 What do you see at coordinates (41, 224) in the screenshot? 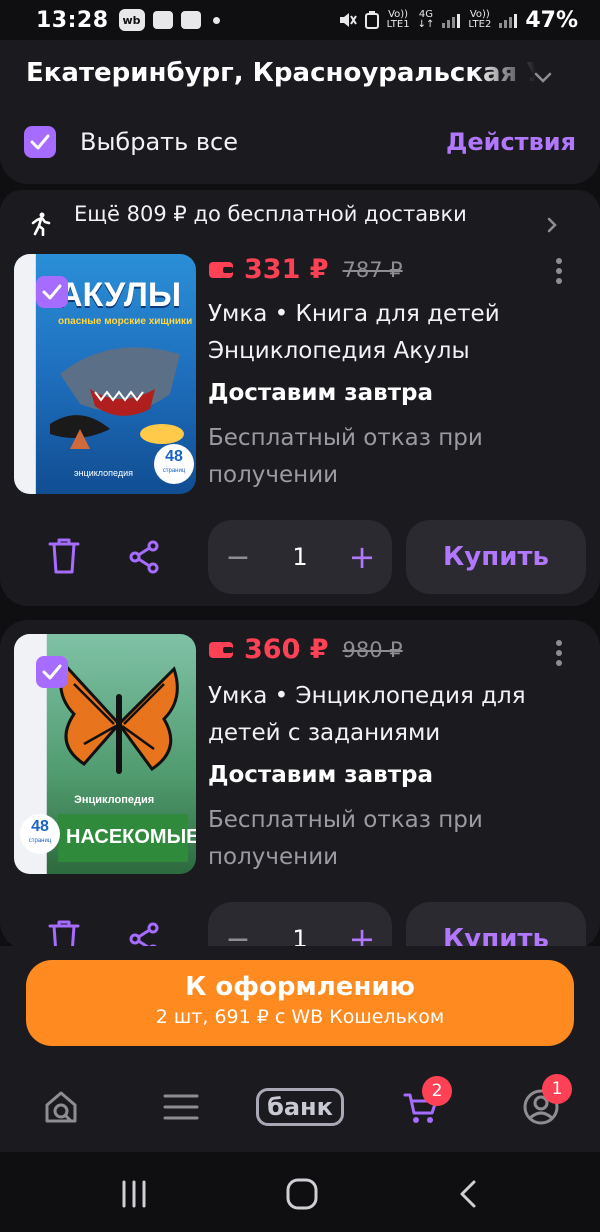
I see `courier-icon` at bounding box center [41, 224].